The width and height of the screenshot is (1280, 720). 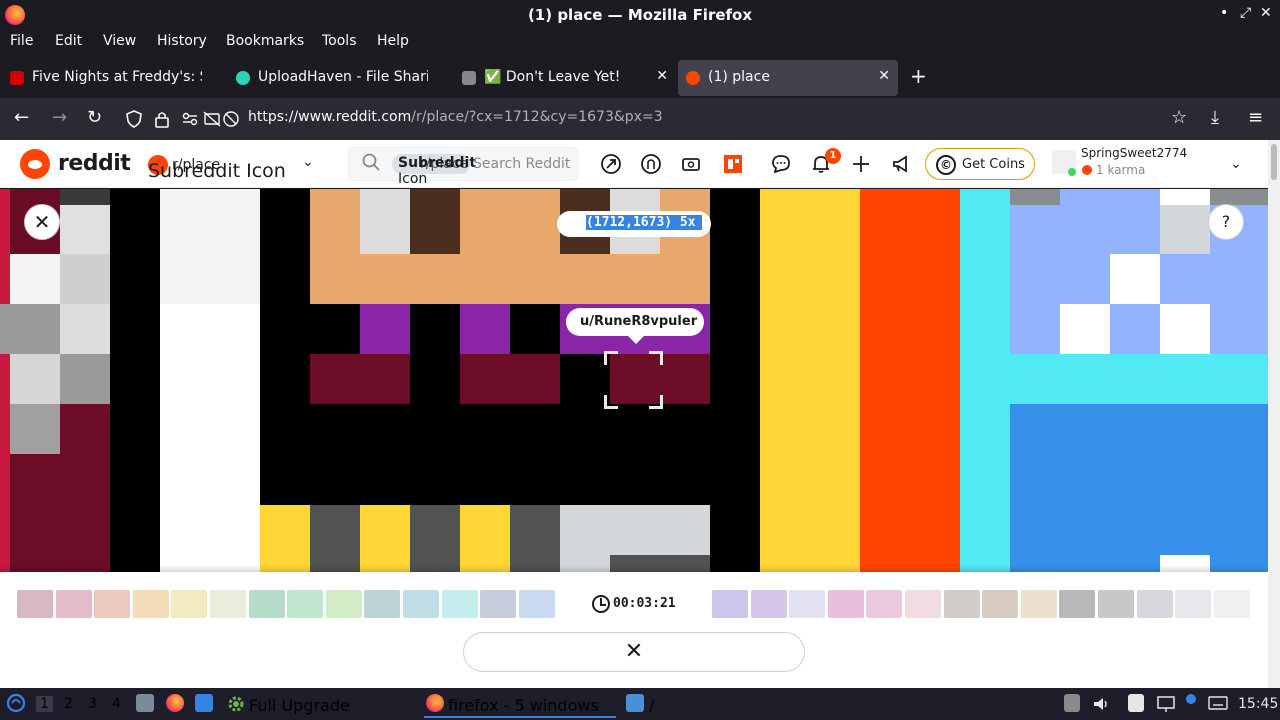 I want to click on username: SpringSweet2774, so click(x=1134, y=153).